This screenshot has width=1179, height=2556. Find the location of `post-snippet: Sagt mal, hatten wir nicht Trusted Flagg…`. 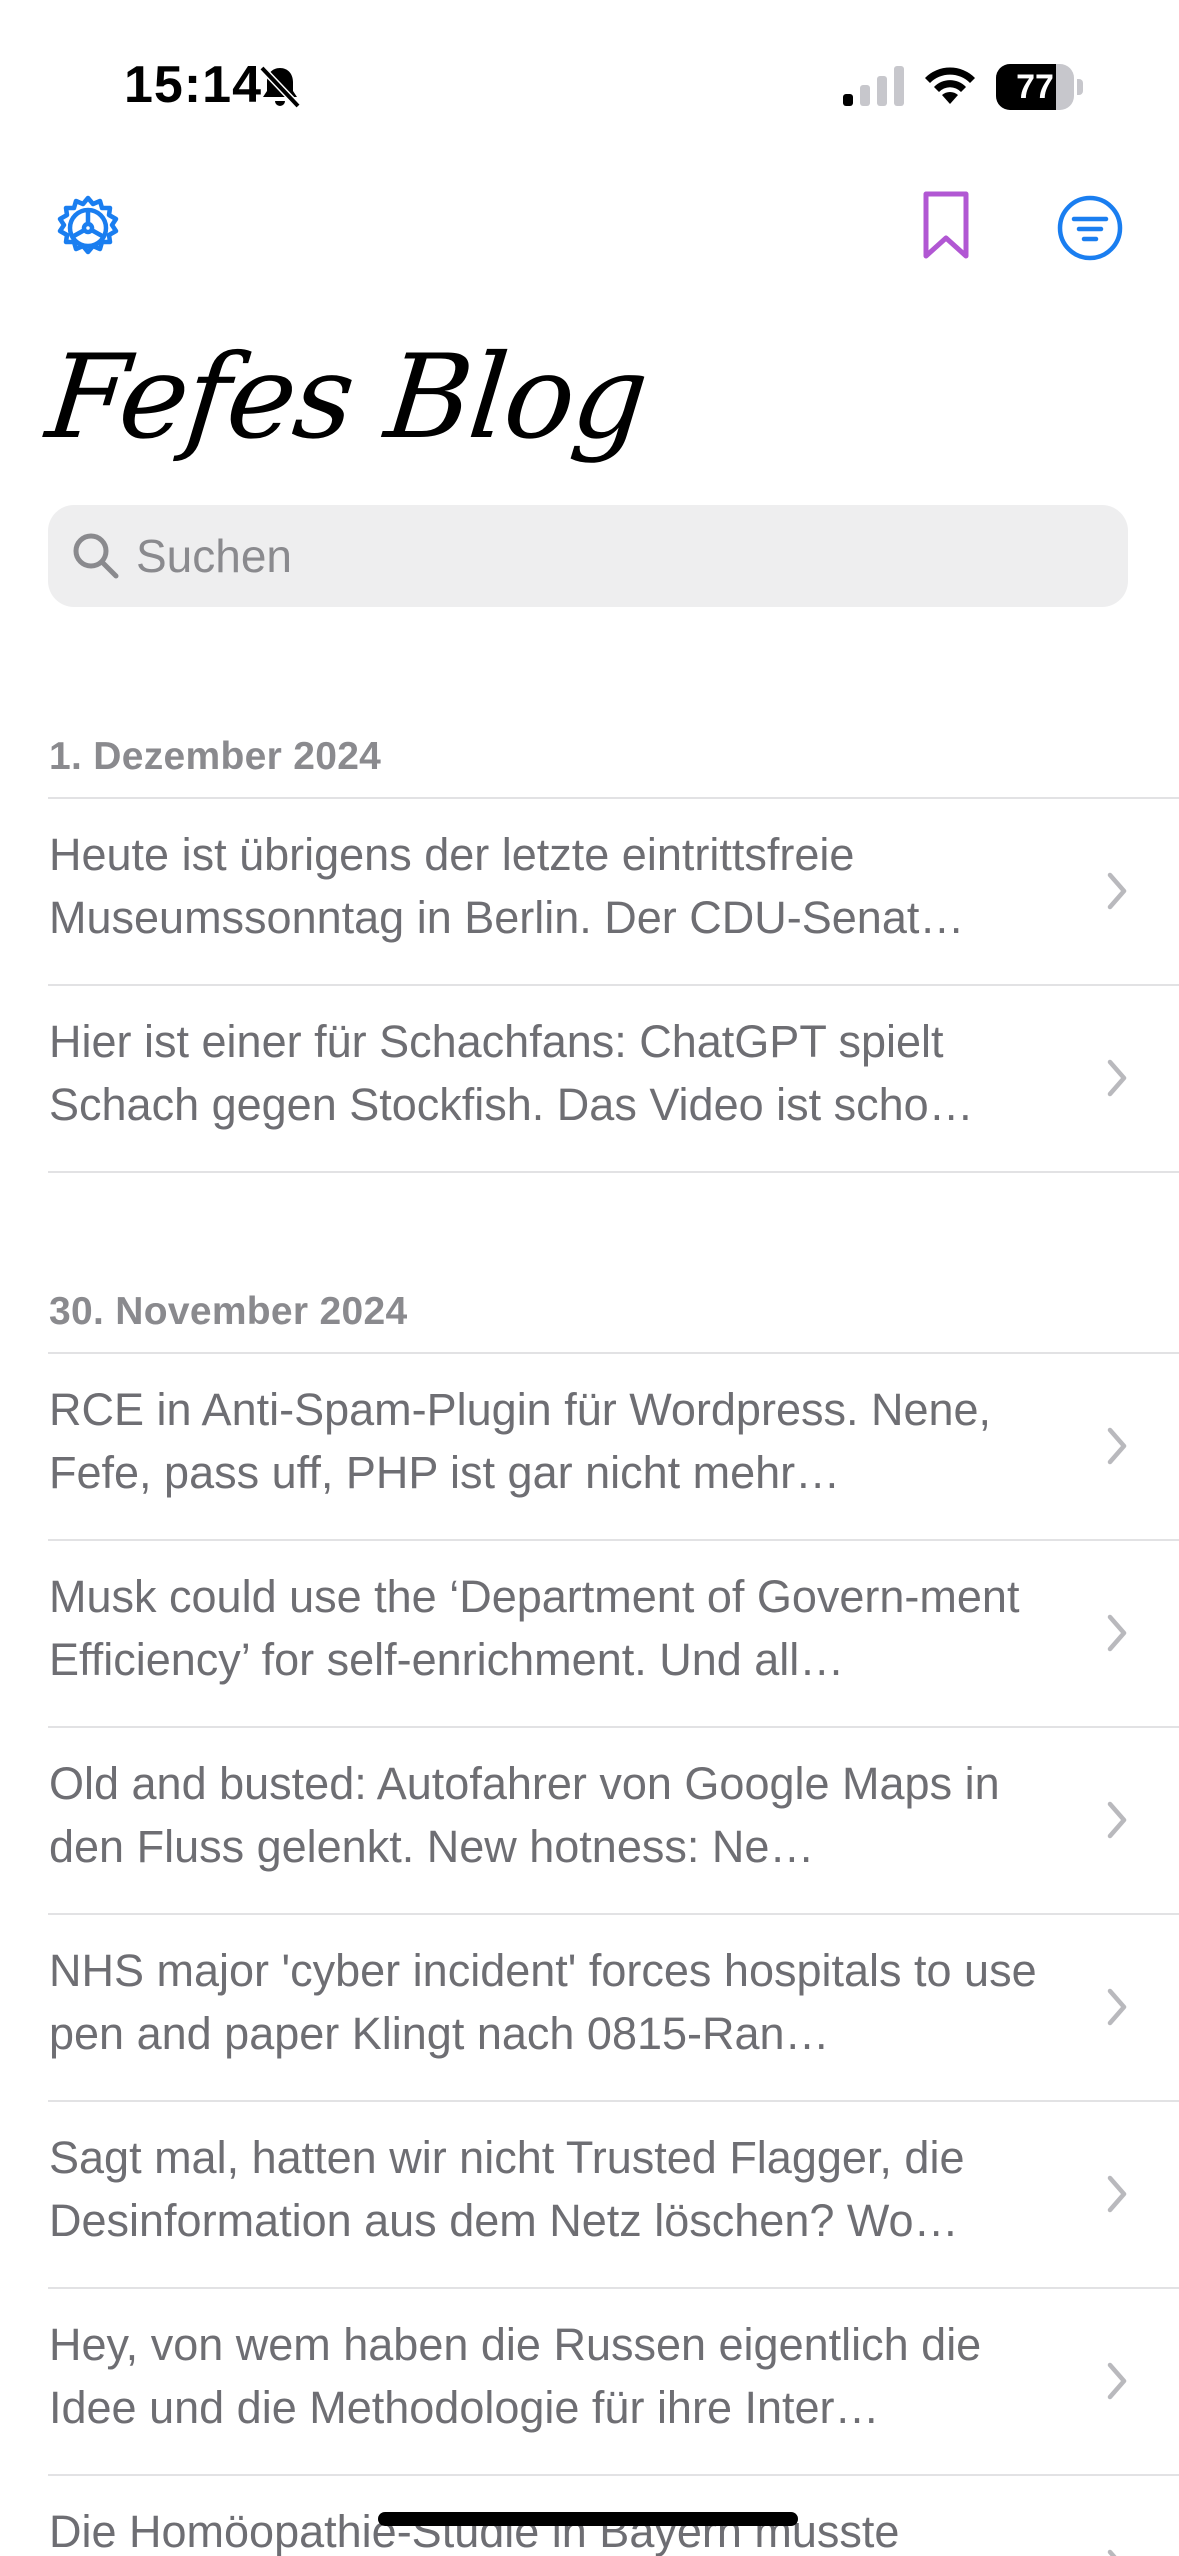

post-snippet: Sagt mal, hatten wir nicht Trusted Flagg… is located at coordinates (507, 2189).